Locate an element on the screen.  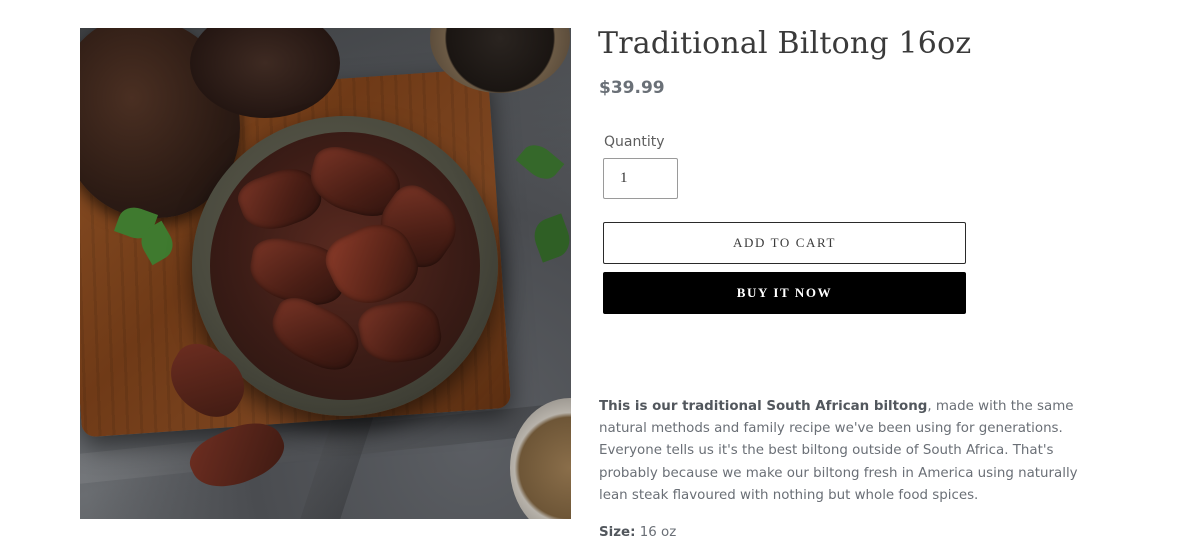
size-value: 16 oz is located at coordinates (656, 532).